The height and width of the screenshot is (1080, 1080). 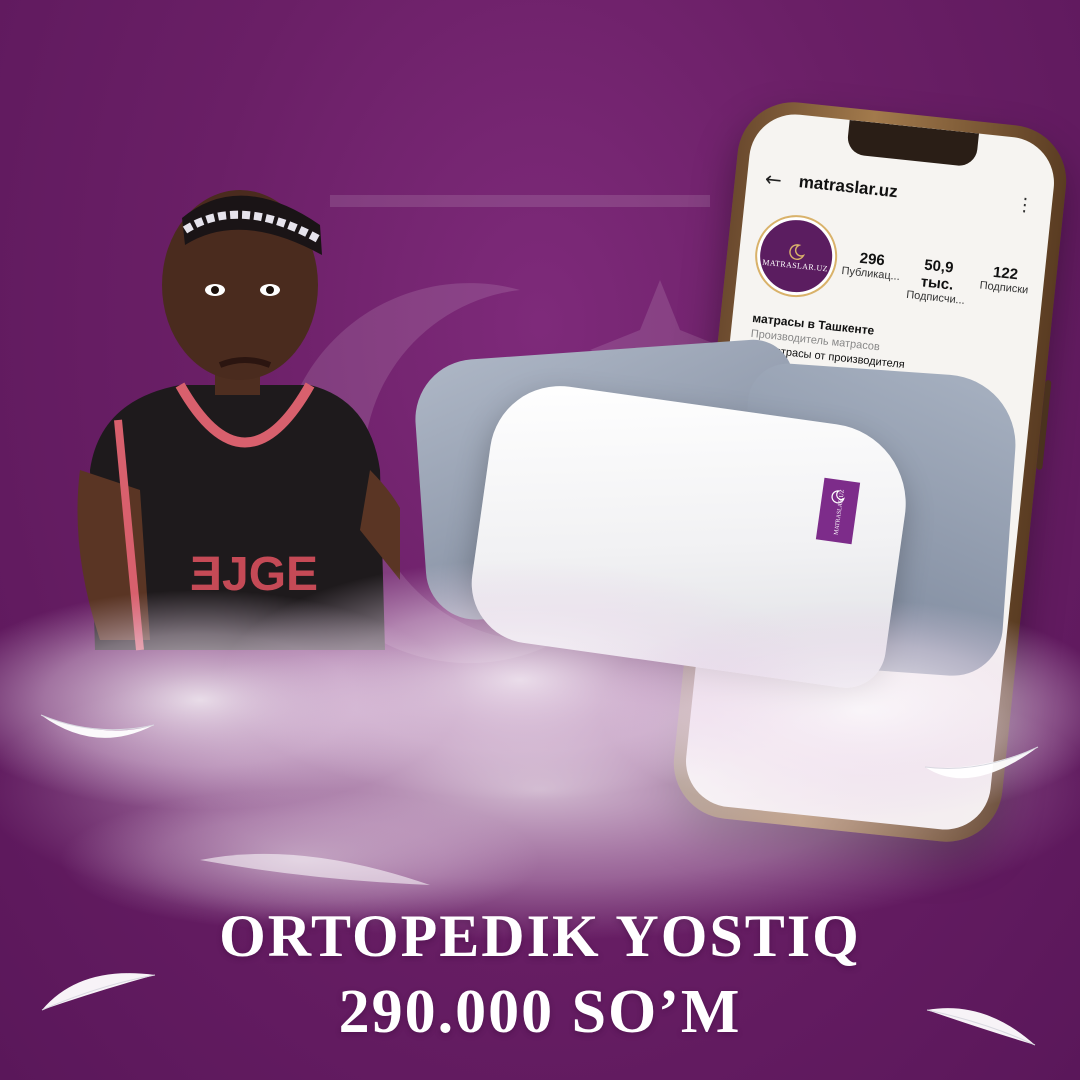 I want to click on more-vertical-icon: ⋮, so click(x=1025, y=205).